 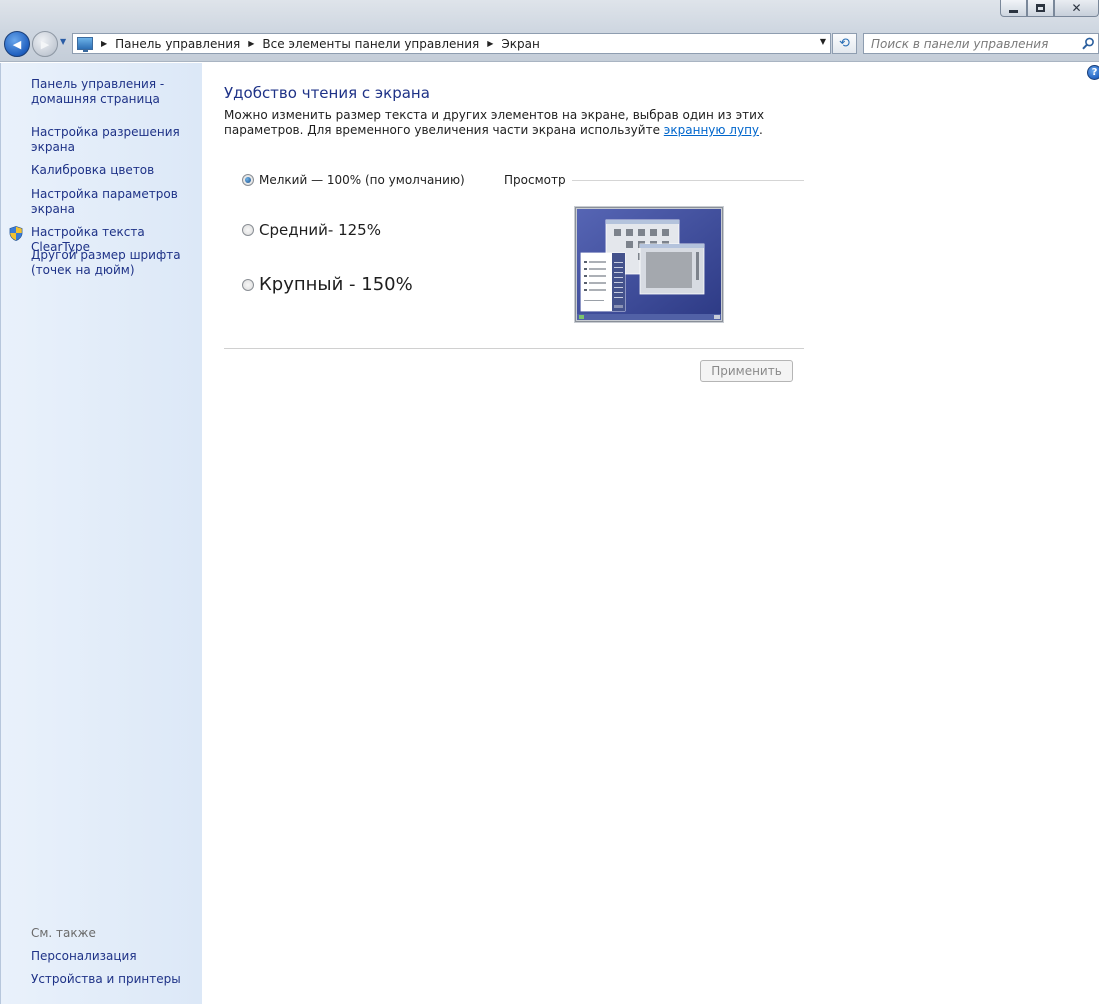 I want to click on option-medium-label: Средний- 125%, so click(x=320, y=230).